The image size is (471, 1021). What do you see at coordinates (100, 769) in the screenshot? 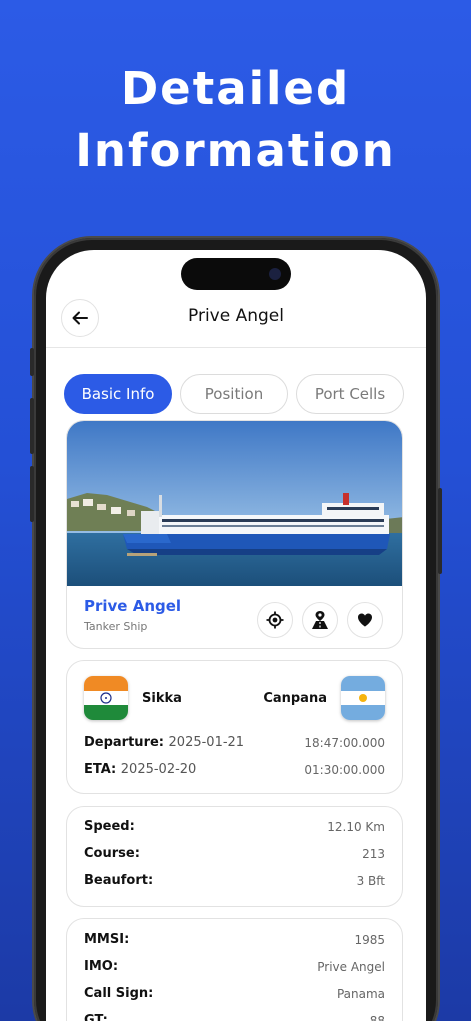
I see `eta-label: ETA:` at bounding box center [100, 769].